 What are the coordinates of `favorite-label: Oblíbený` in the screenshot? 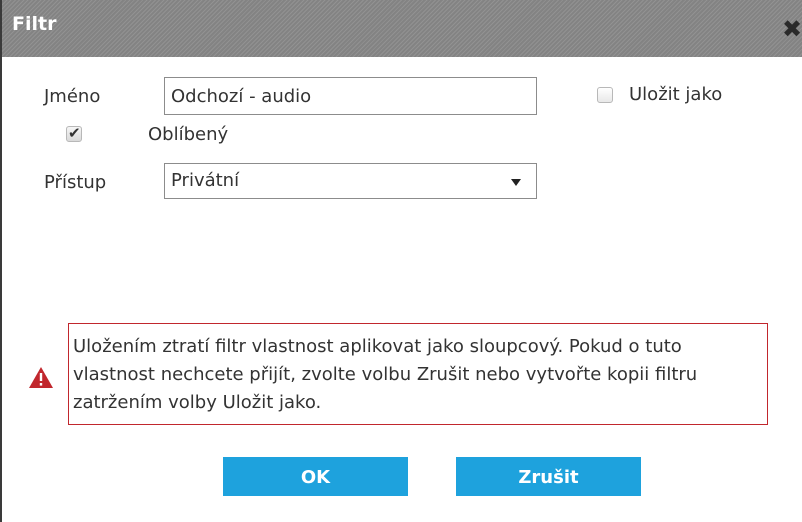 It's located at (188, 134).